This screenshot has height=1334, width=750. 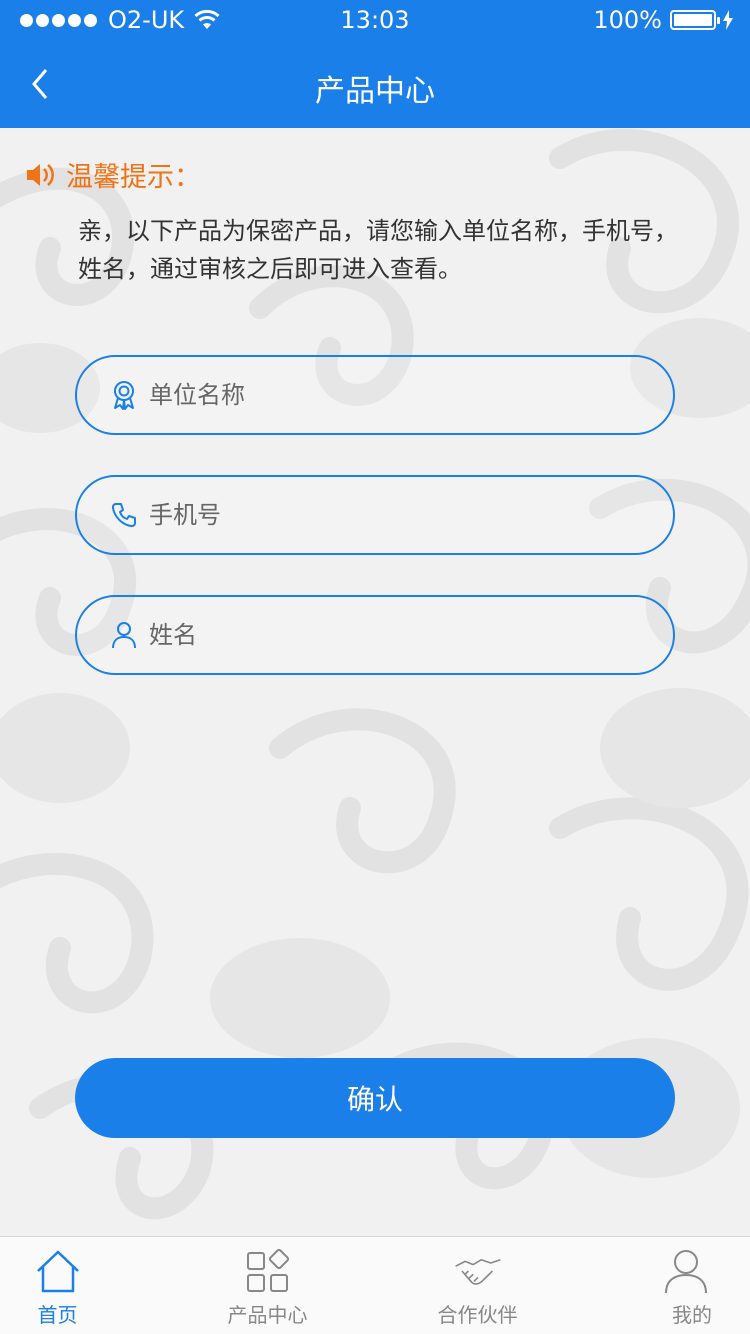 I want to click on name-field, so click(x=375, y=635).